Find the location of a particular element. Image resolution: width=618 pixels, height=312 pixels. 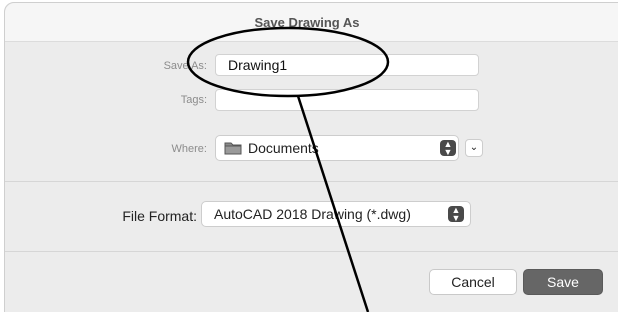

divider-top is located at coordinates (311, 181).